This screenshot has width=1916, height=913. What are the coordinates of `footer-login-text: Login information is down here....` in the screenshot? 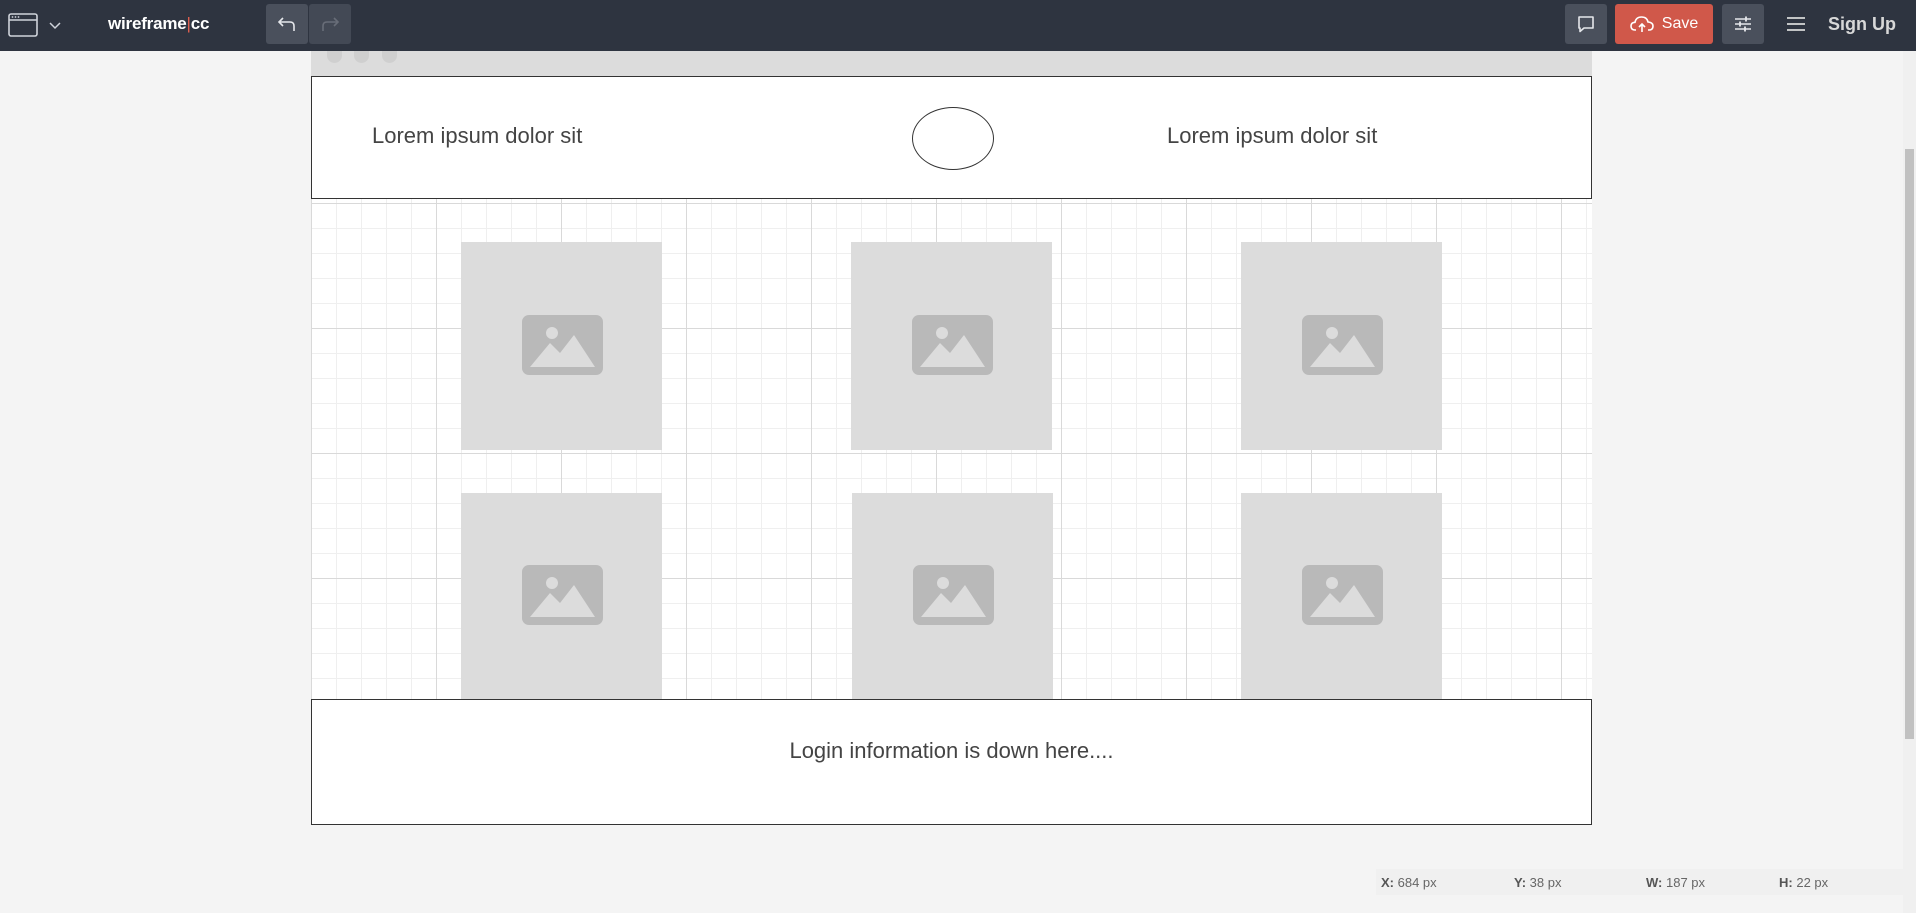 It's located at (951, 751).